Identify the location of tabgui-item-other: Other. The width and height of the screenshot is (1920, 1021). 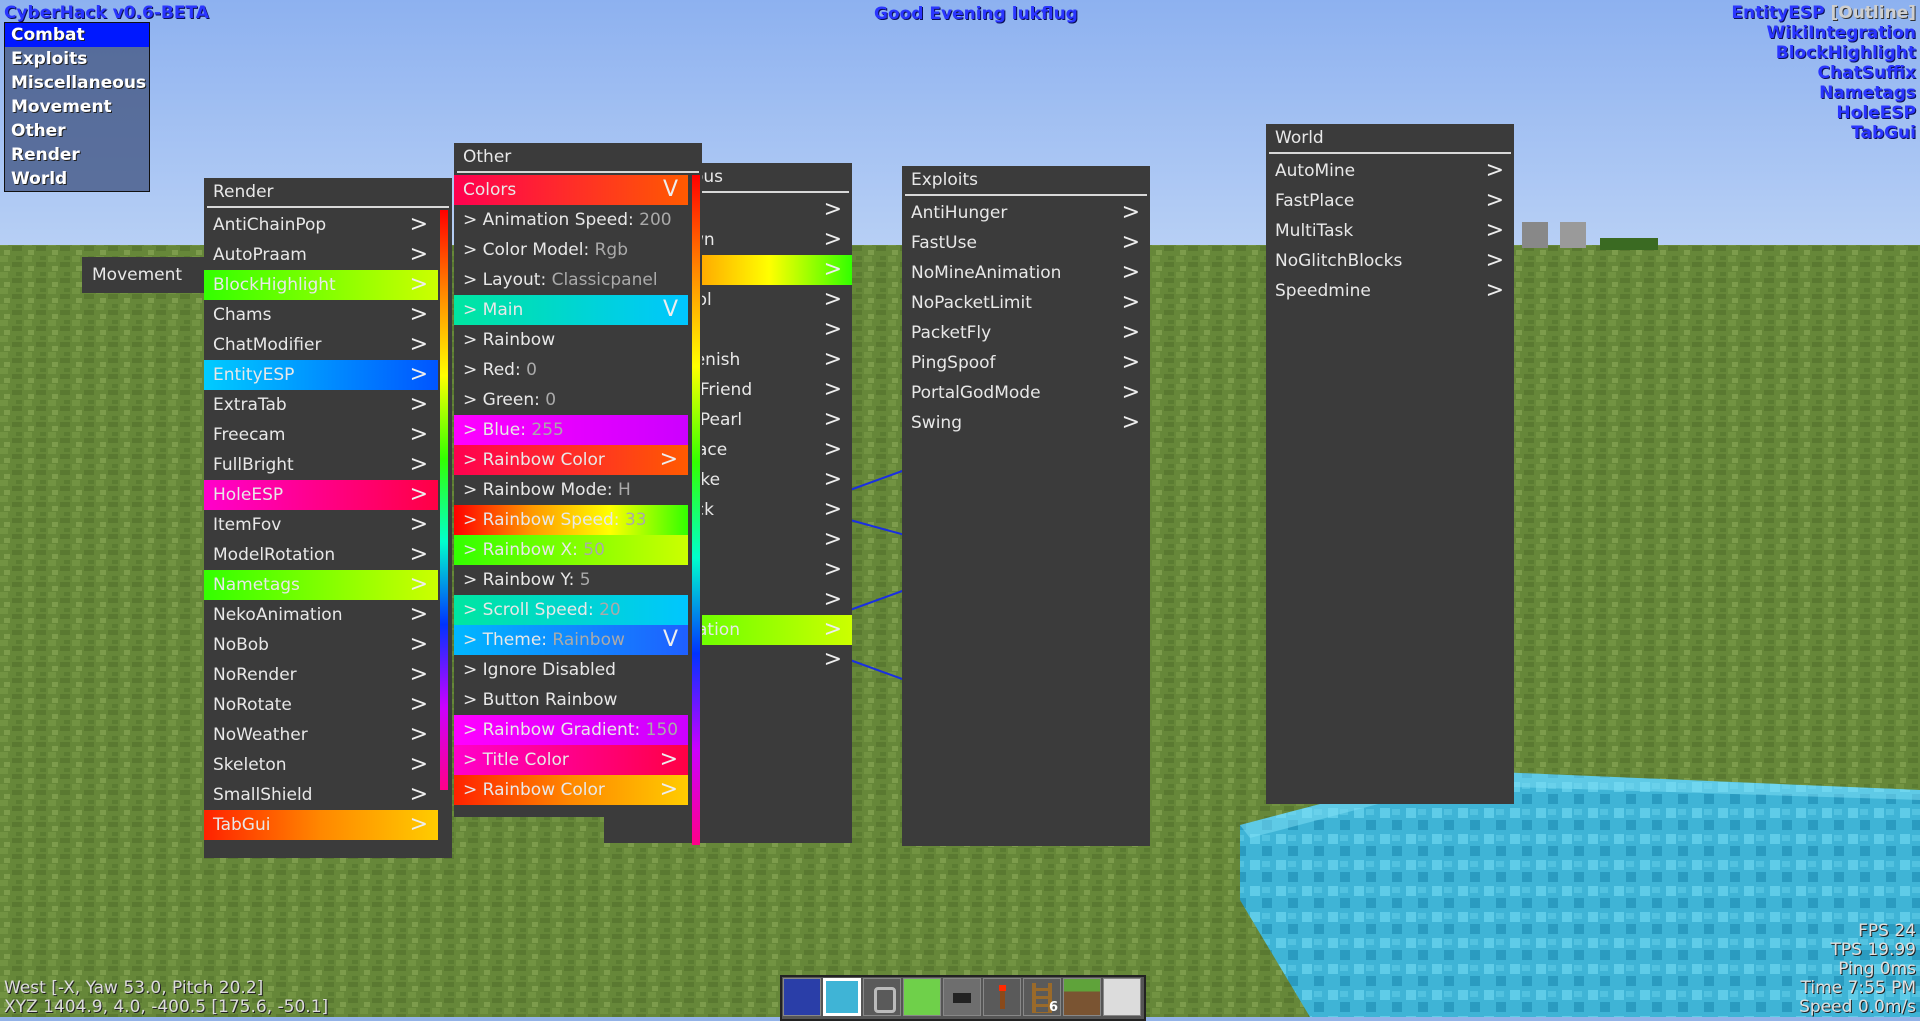
(77, 131).